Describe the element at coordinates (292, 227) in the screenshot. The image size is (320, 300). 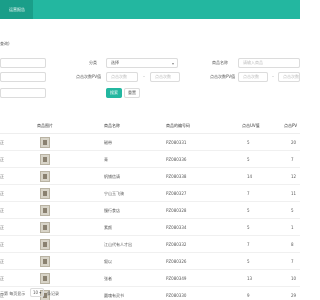
I see `click-pv-cell: 1` at that location.